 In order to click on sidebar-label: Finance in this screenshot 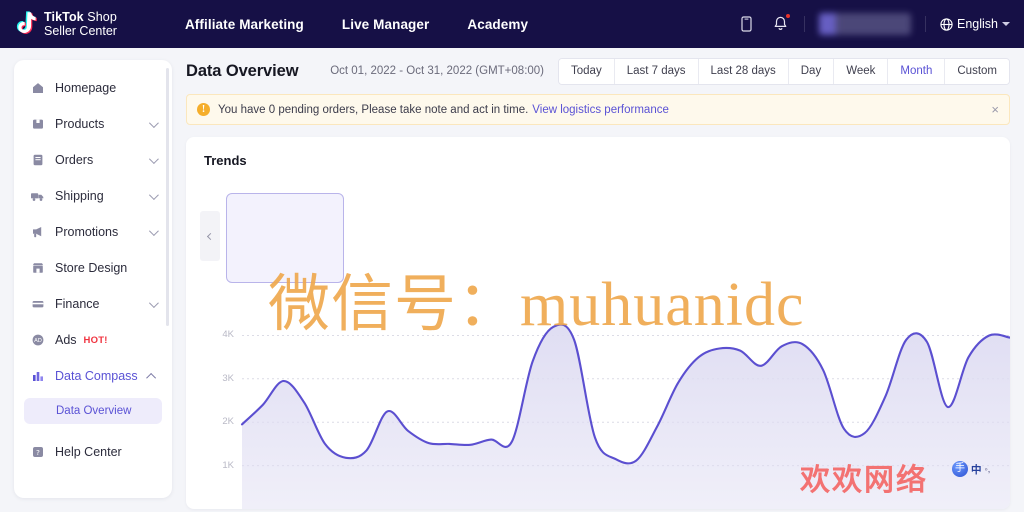, I will do `click(77, 304)`.